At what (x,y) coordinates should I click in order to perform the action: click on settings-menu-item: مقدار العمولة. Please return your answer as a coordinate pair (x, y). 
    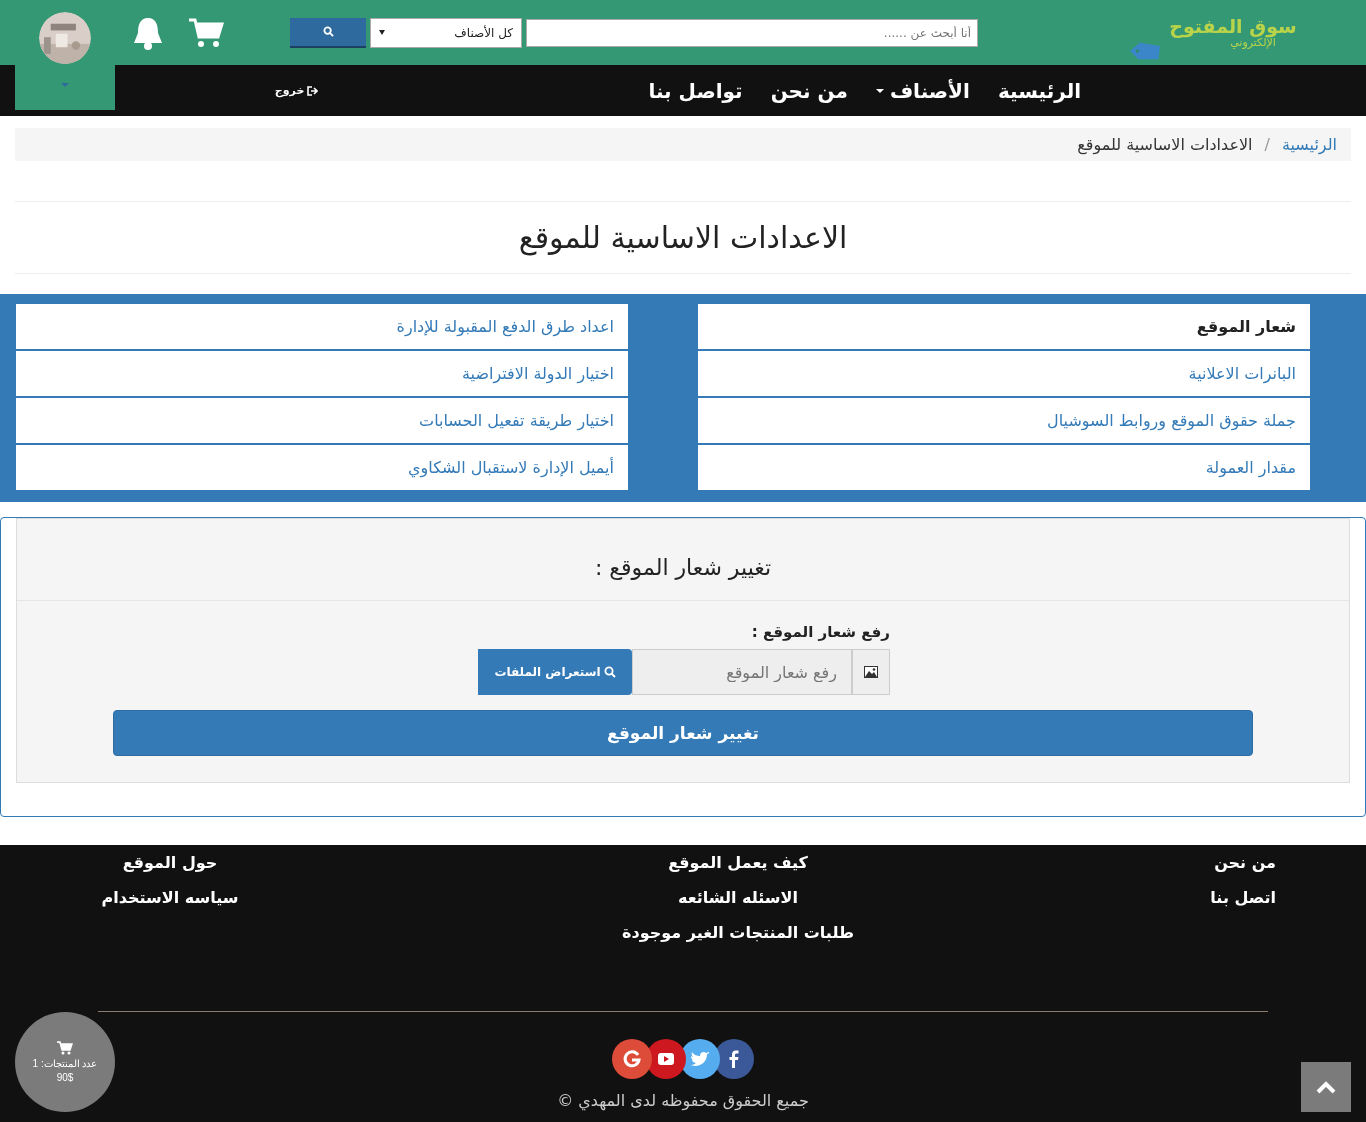
    Looking at the image, I should click on (1004, 468).